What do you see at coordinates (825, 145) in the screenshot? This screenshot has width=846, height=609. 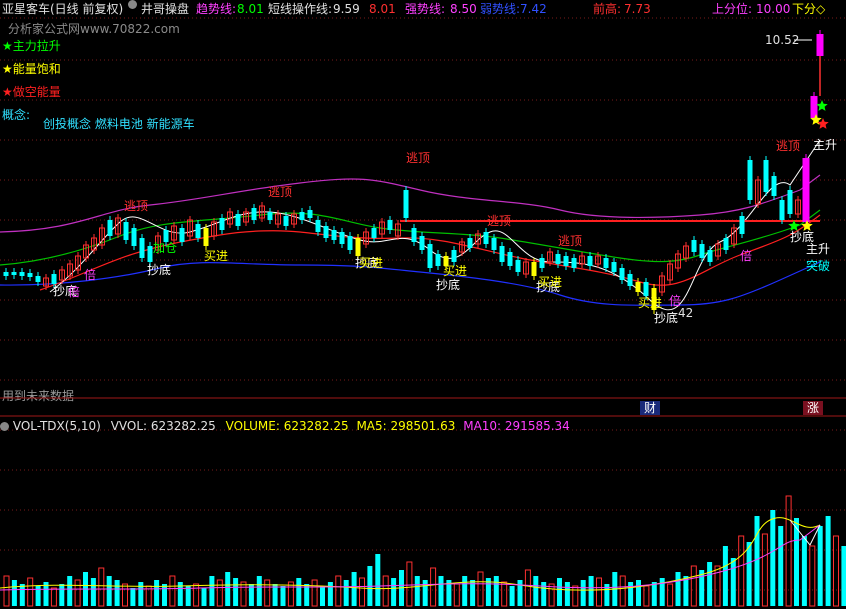 I see `signal-main-rise-1: 主升` at bounding box center [825, 145].